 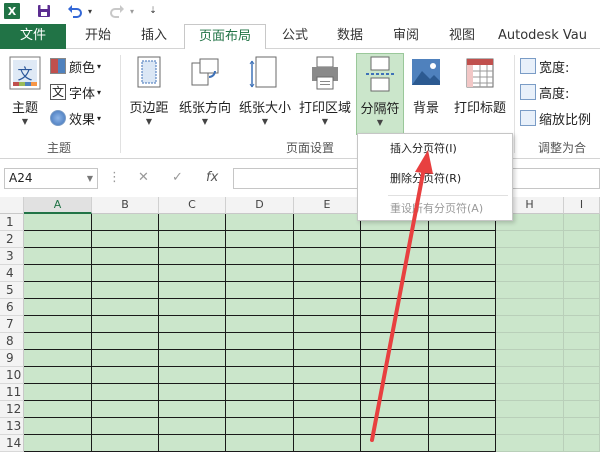 What do you see at coordinates (212, 177) in the screenshot?
I see `fx-icon: fx` at bounding box center [212, 177].